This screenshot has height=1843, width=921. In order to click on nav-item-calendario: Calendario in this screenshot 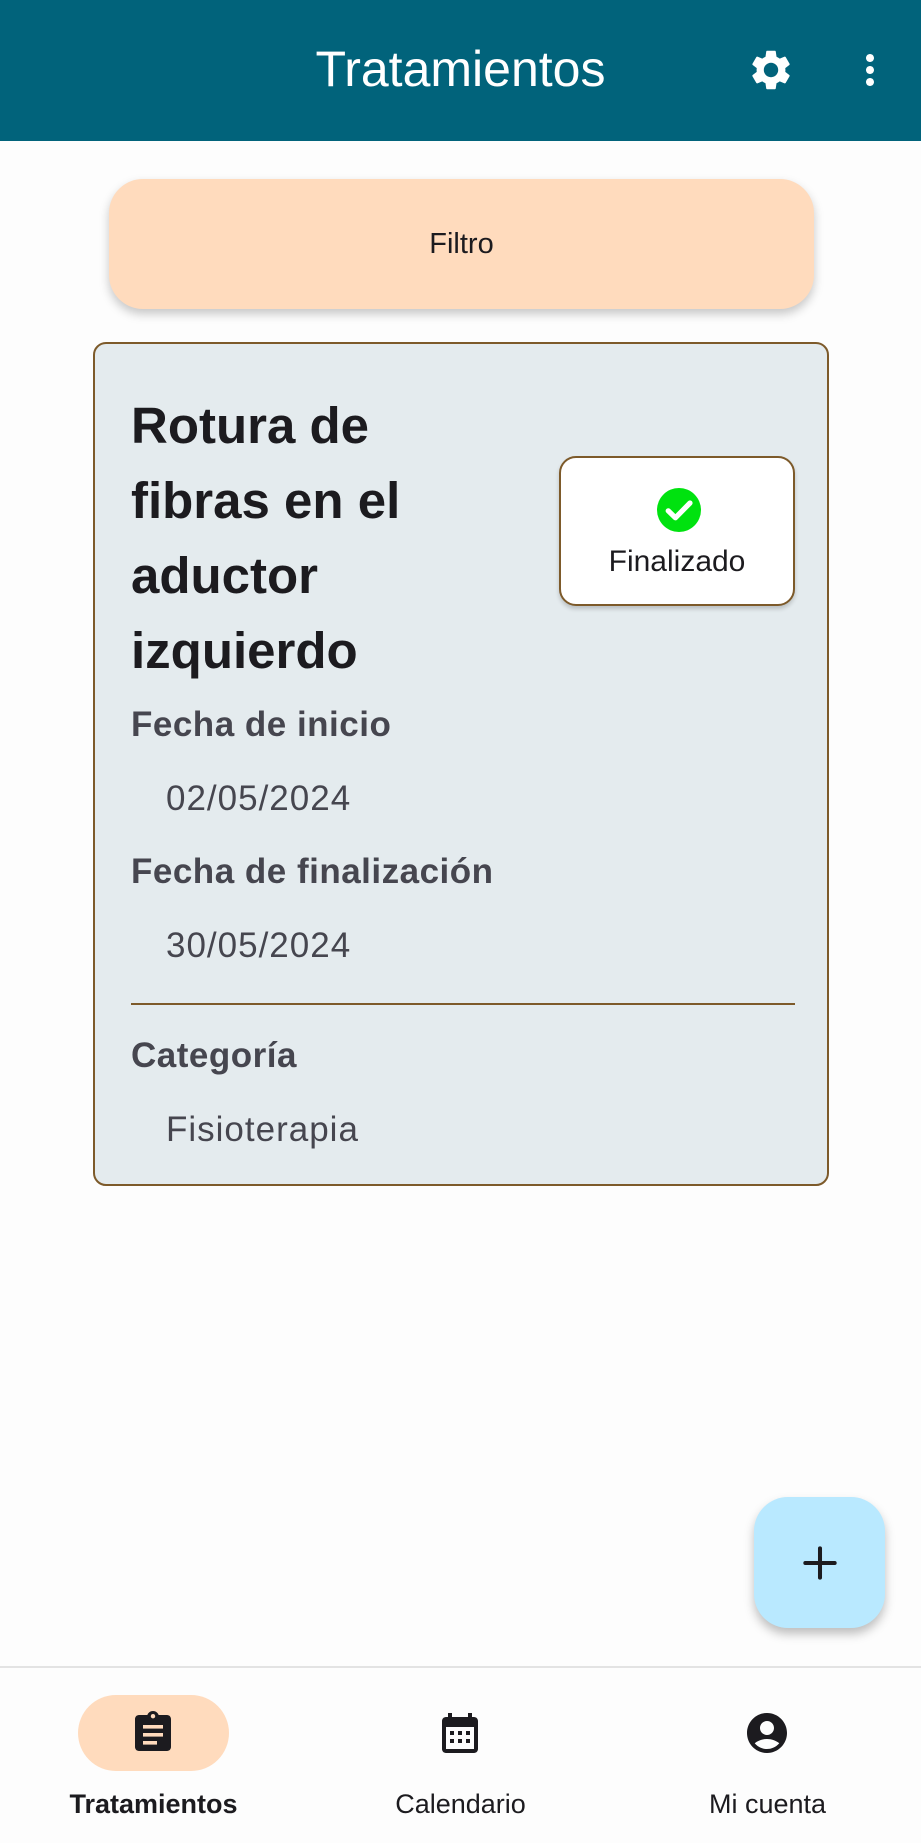, I will do `click(460, 1755)`.